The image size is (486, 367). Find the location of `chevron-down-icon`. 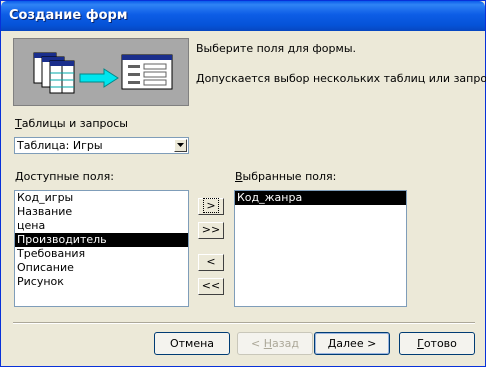

chevron-down-icon is located at coordinates (180, 145).